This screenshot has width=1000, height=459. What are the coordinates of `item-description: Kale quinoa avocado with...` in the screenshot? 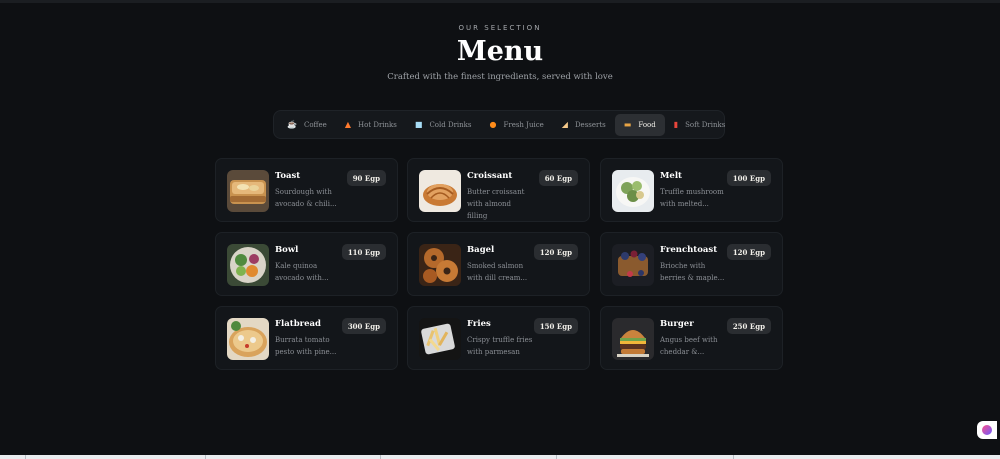 It's located at (302, 272).